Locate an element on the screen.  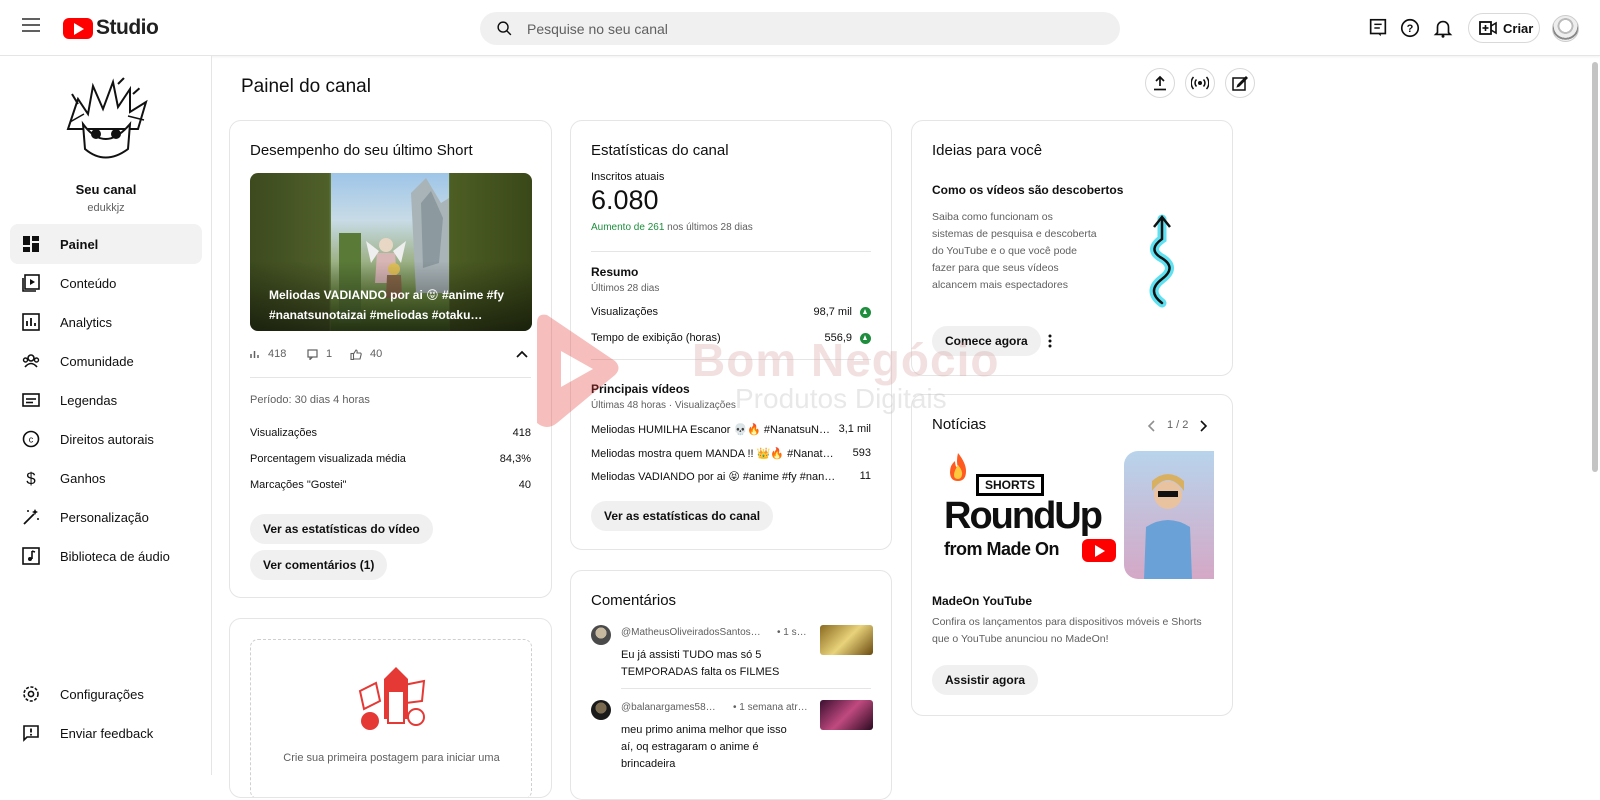
sidebar-item-analytics: Analytics is located at coordinates (106, 322).